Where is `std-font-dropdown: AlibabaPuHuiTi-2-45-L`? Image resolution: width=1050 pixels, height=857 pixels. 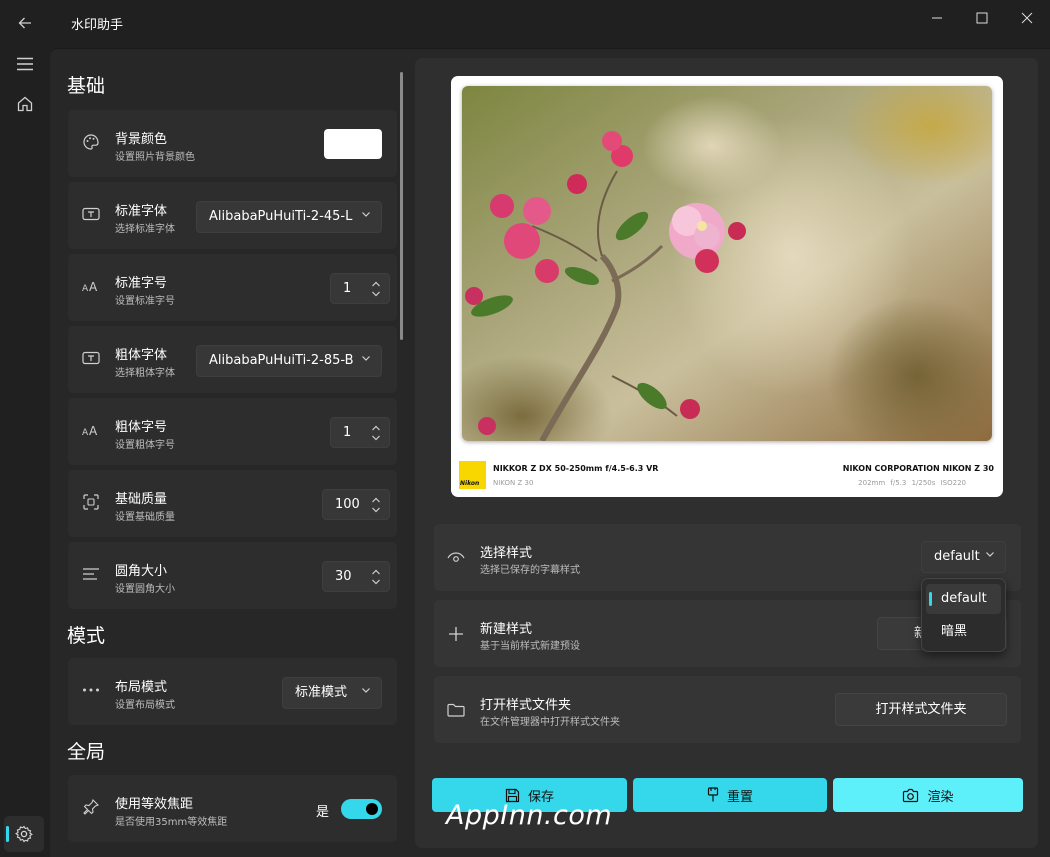
std-font-dropdown: AlibabaPuHuiTi-2-45-L is located at coordinates (289, 217).